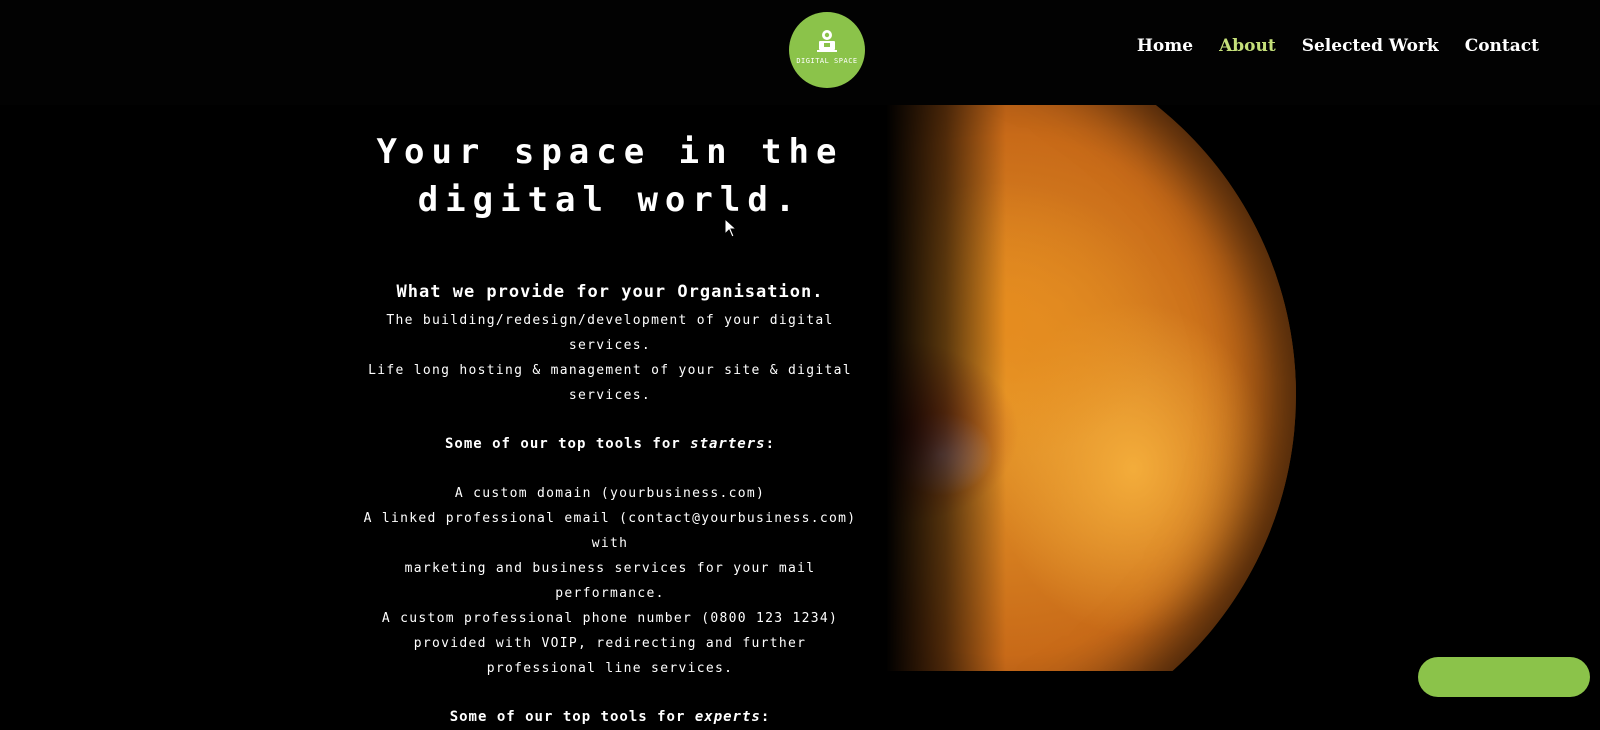 This screenshot has width=1600, height=730. I want to click on starters-heading-prefix: Some of our top tools for, so click(567, 444).